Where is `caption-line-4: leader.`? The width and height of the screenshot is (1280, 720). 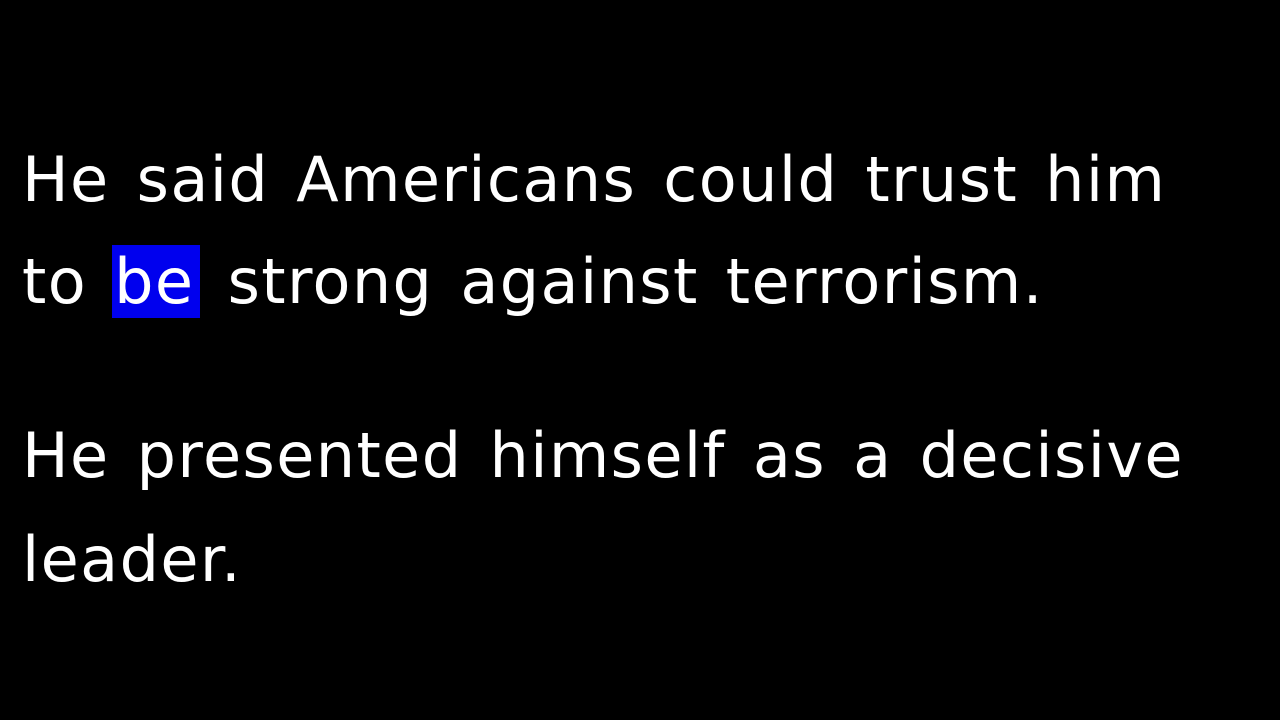 caption-line-4: leader. is located at coordinates (132, 559).